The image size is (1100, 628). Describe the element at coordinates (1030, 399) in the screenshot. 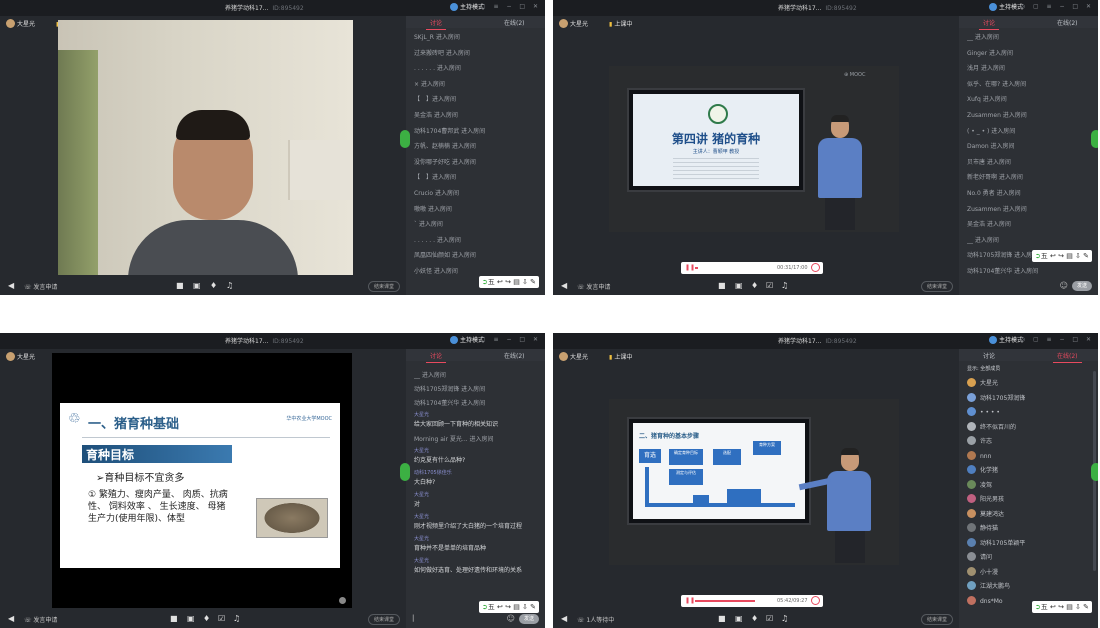

I see `member-item: 动科1705郑润锋` at that location.